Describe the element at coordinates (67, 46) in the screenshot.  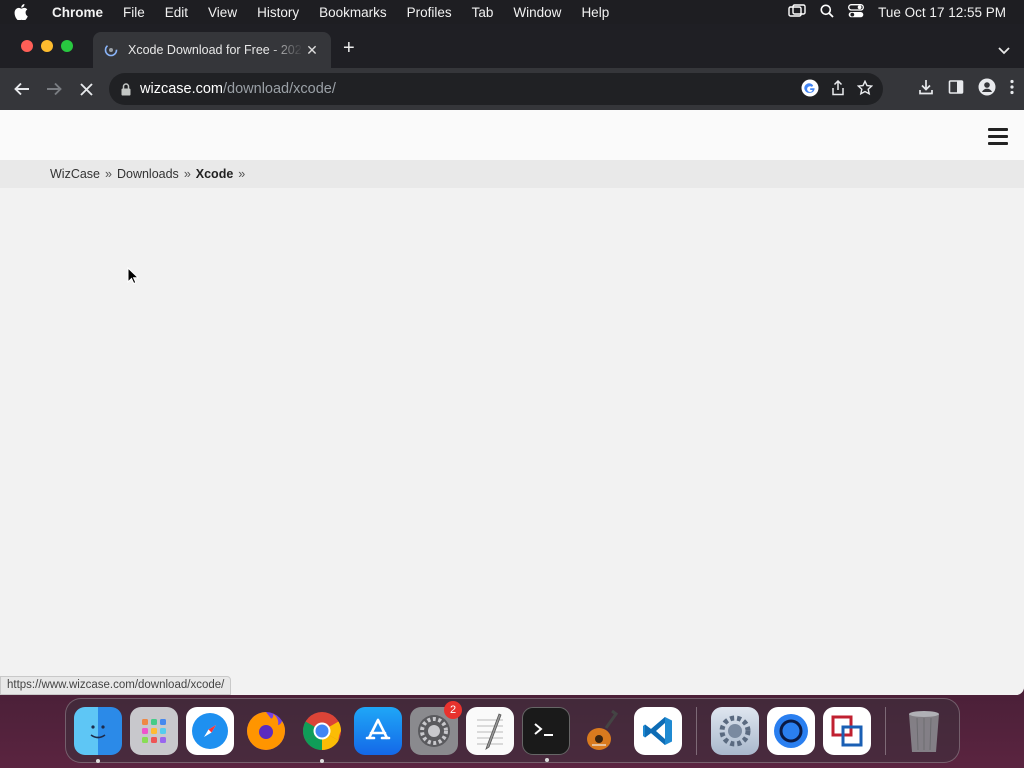
I see `zoom-window-button` at that location.